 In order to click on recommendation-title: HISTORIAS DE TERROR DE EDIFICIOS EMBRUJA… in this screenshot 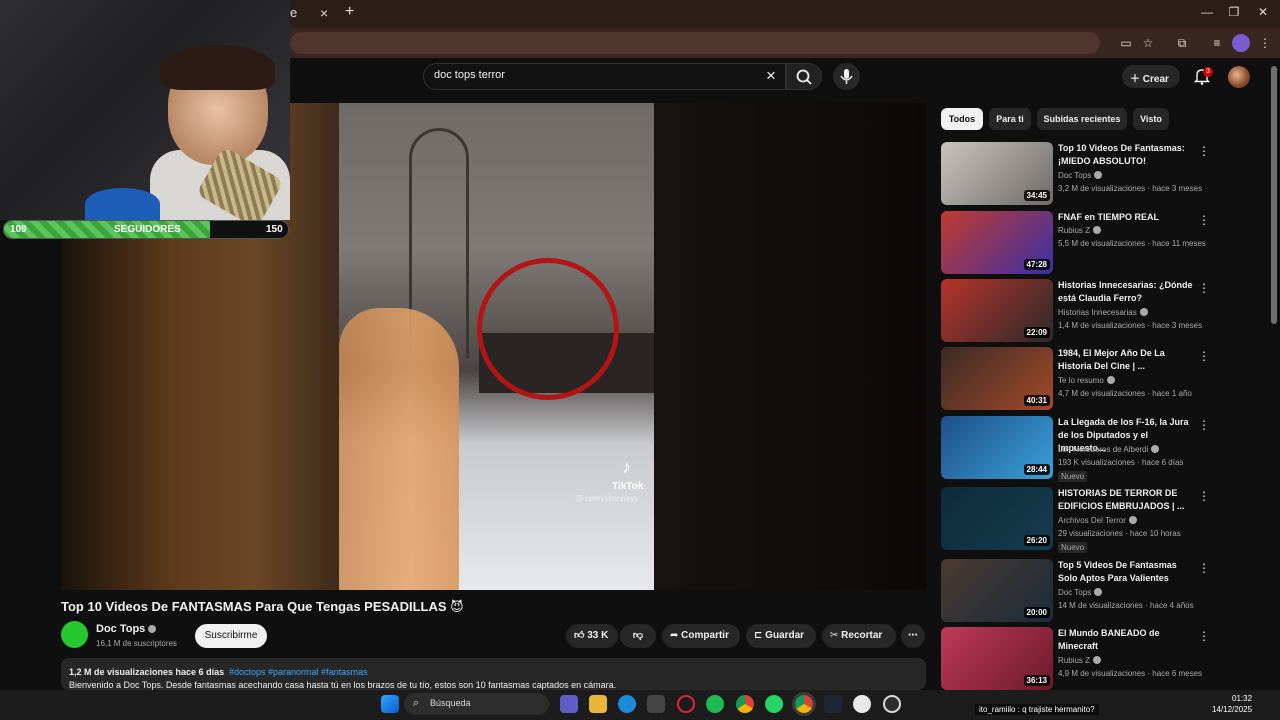, I will do `click(1128, 500)`.